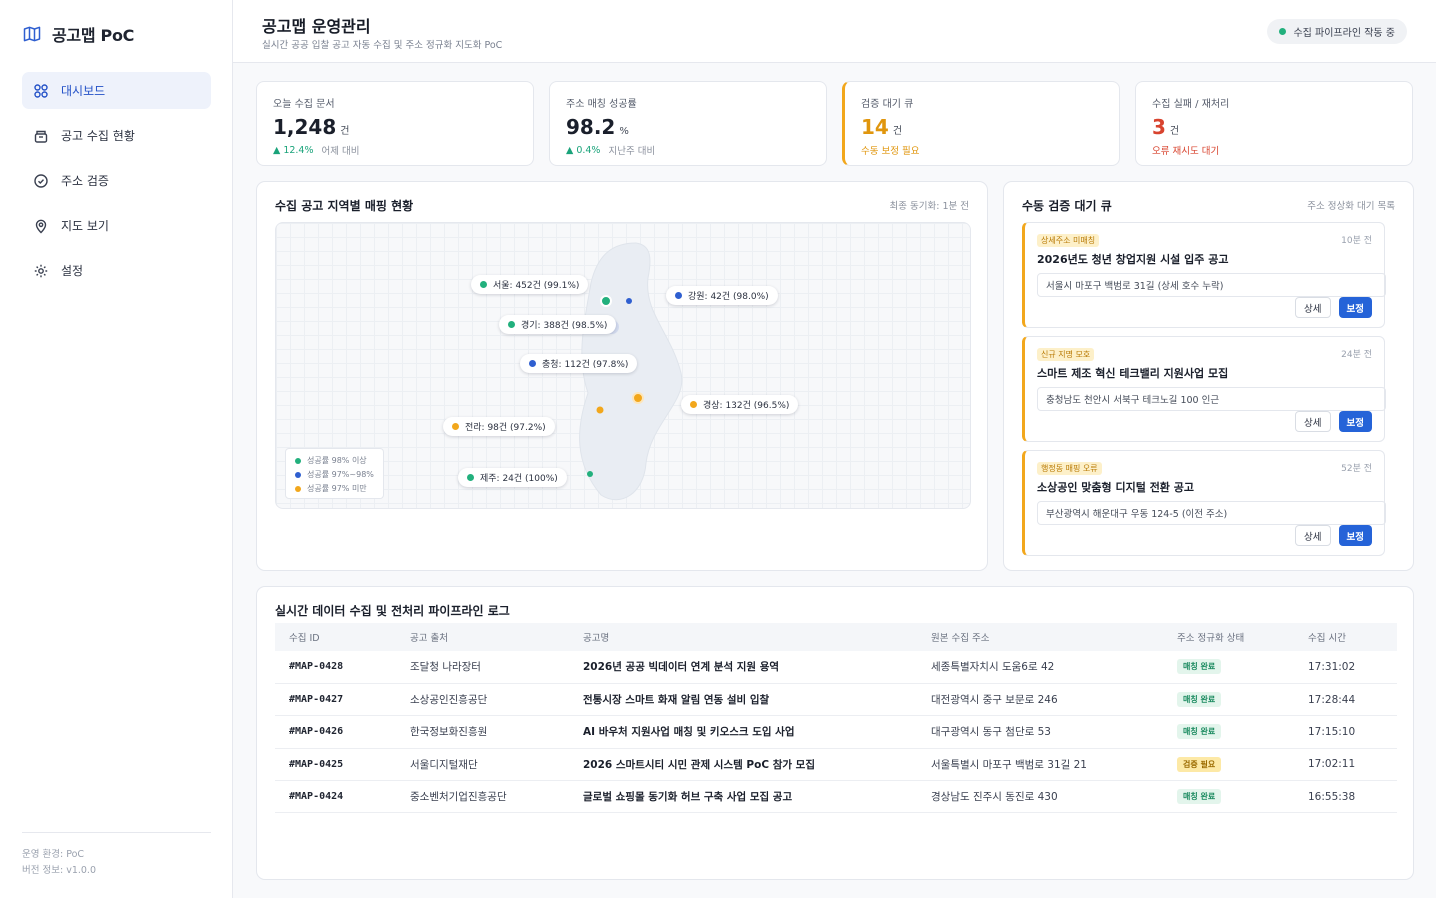 This screenshot has height=898, width=1436. I want to click on region-label-seoul: 서울: 452건 (99.1%), so click(530, 284).